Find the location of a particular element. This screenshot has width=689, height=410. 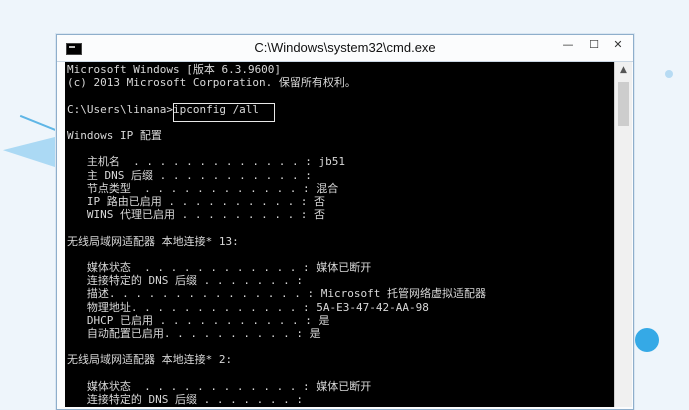

console-line: Microsoft Windows [版本 6.3.9600] is located at coordinates (174, 69).